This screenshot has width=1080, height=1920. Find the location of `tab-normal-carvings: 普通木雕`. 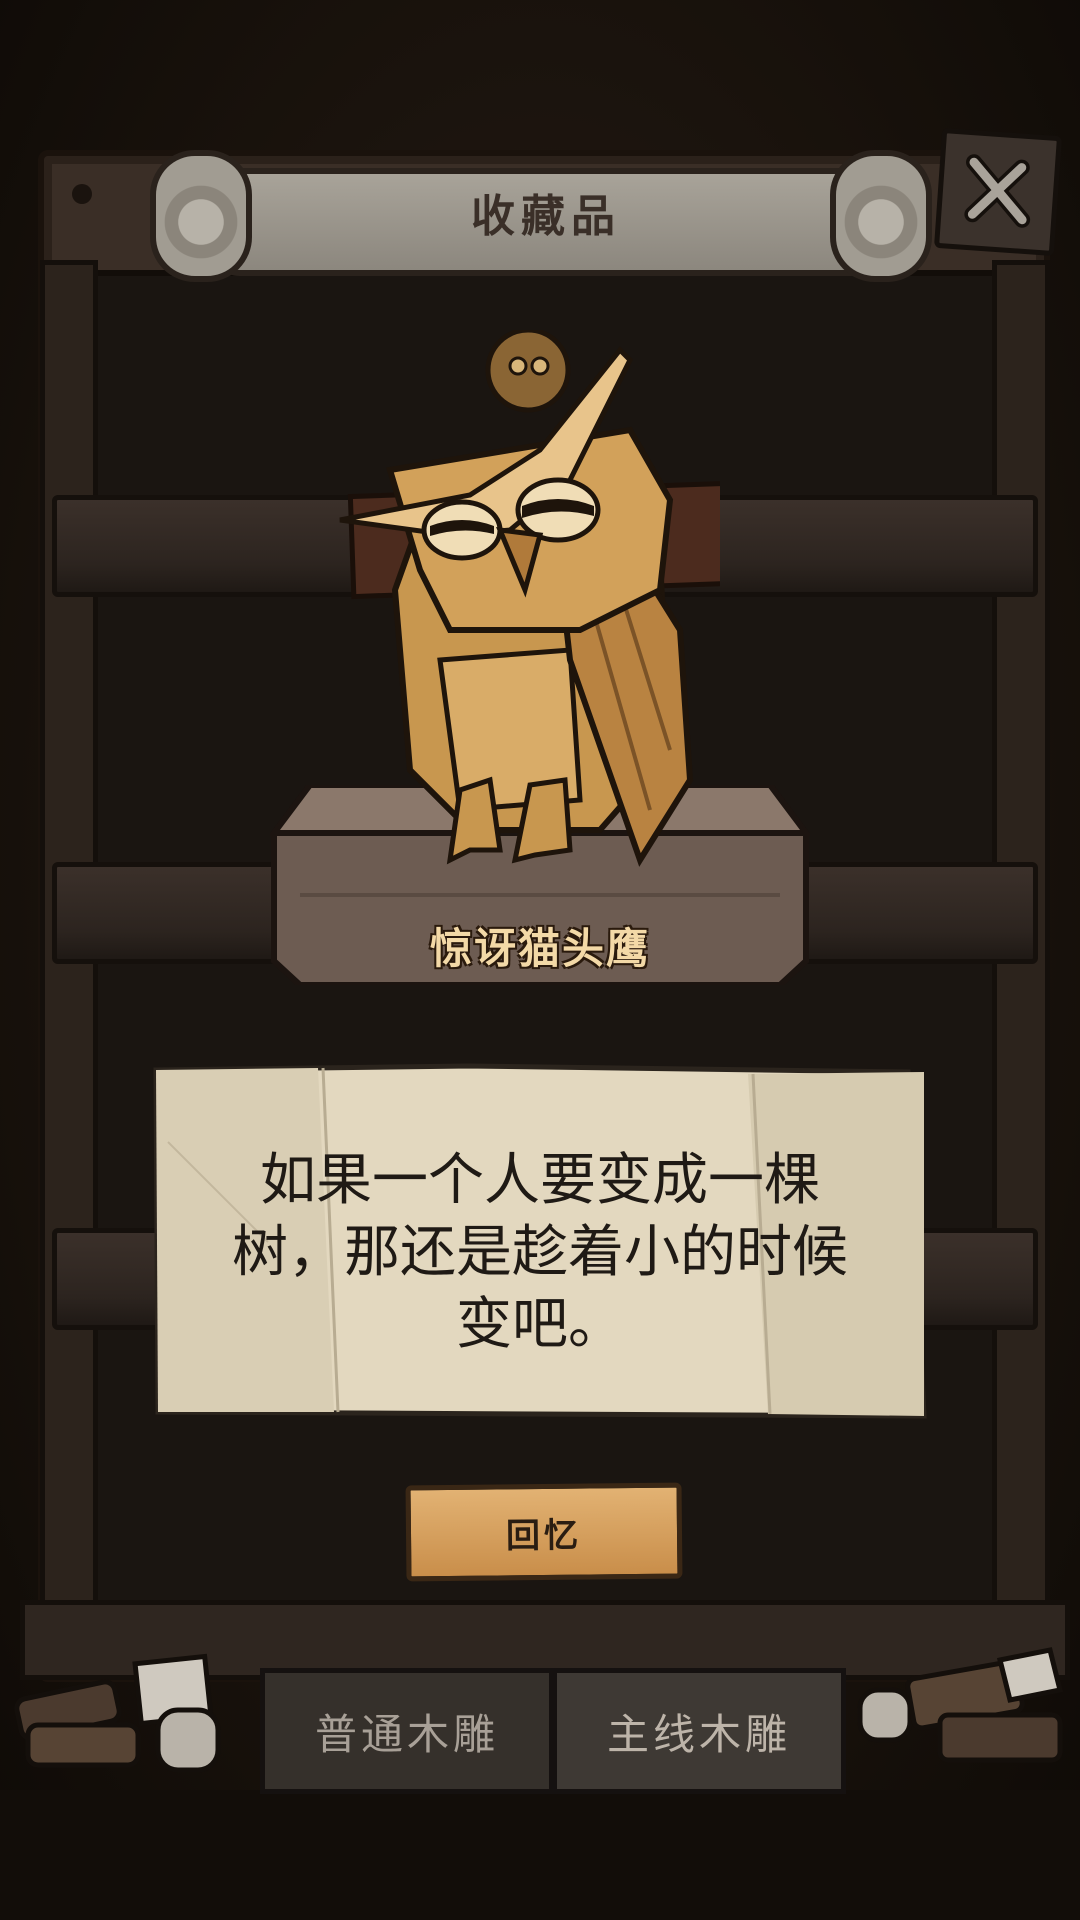

tab-normal-carvings: 普通木雕 is located at coordinates (407, 1731).